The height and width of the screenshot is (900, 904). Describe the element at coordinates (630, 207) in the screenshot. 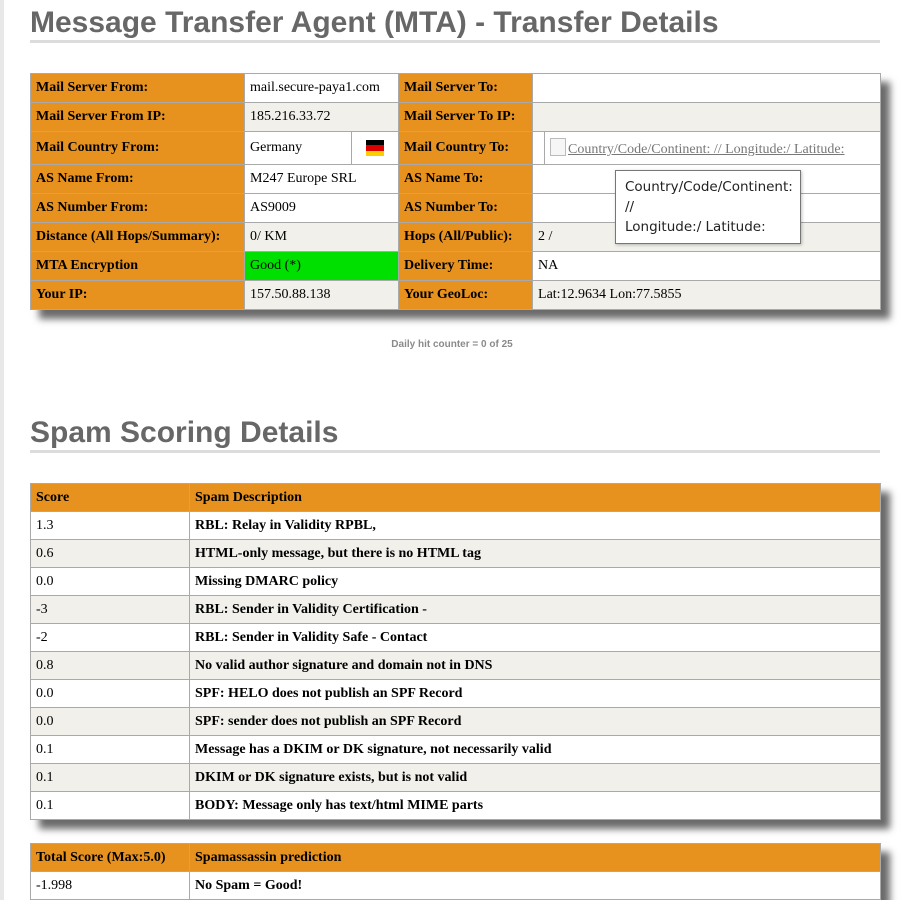

I see `tooltip-line-2: //` at that location.